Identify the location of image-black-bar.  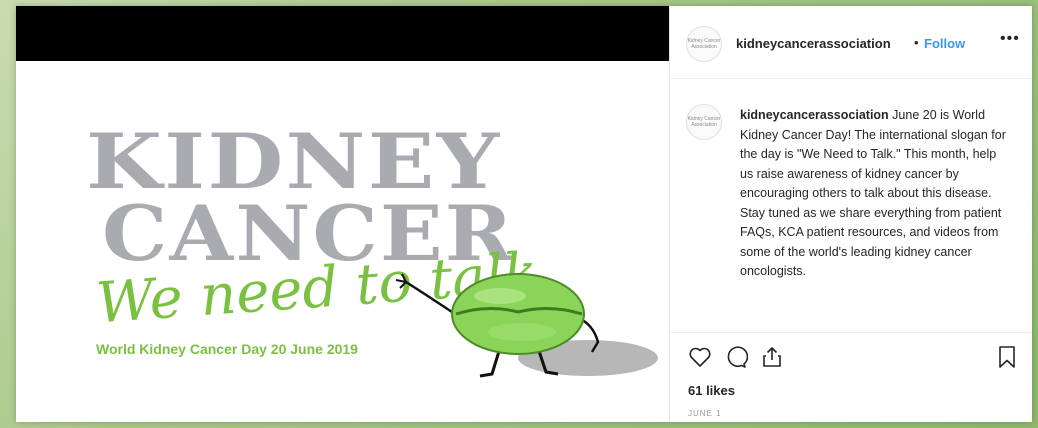
(342, 33).